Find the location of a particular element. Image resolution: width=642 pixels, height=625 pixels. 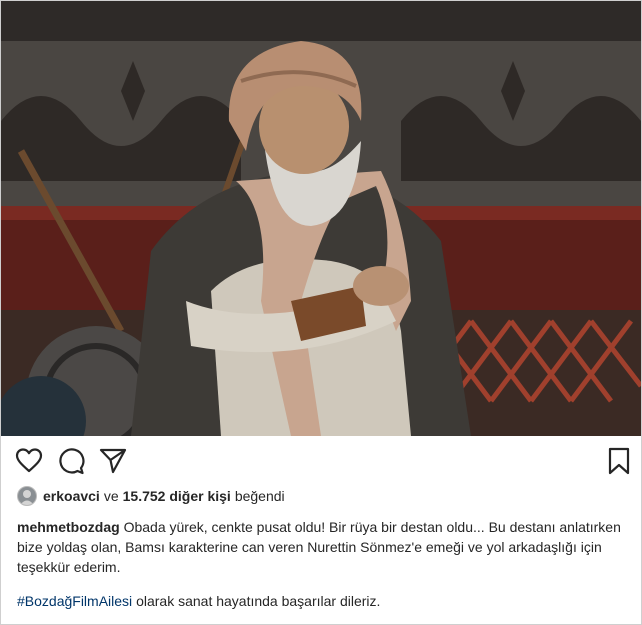

liker-username: erkoavci is located at coordinates (71, 496).